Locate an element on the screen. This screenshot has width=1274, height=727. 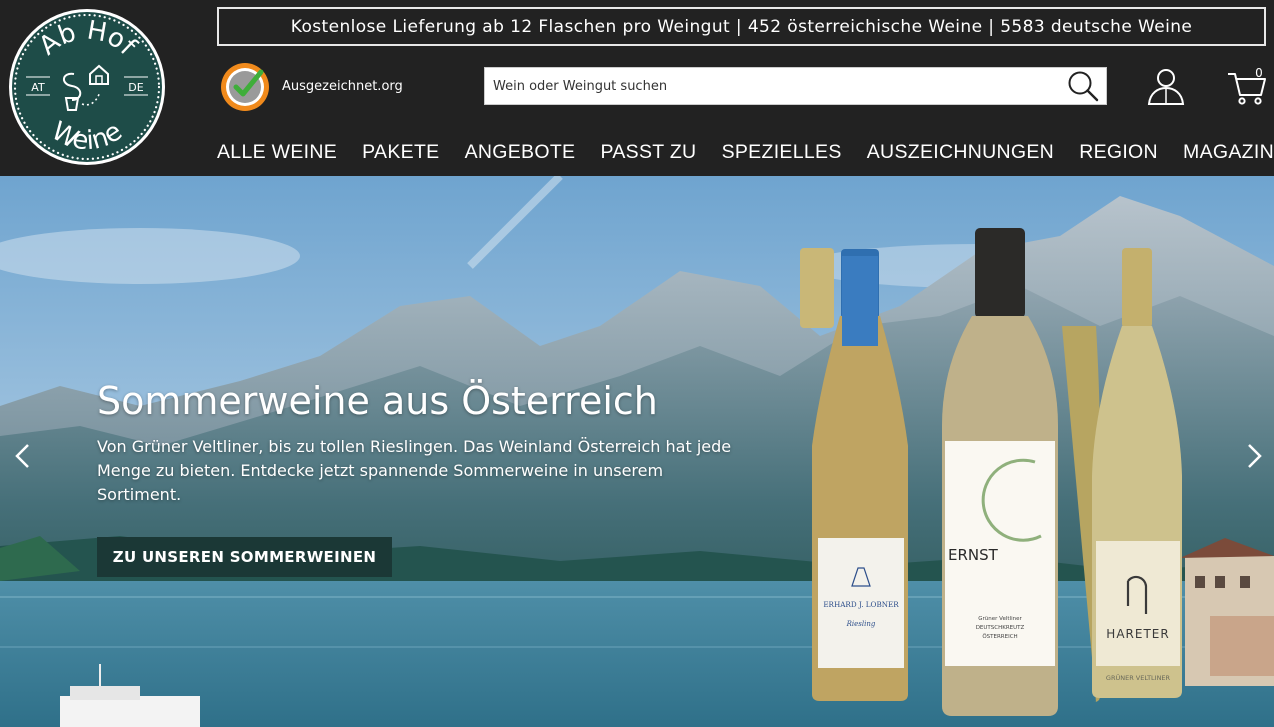
bottle-ernst-brand: ERNST is located at coordinates (973, 555).